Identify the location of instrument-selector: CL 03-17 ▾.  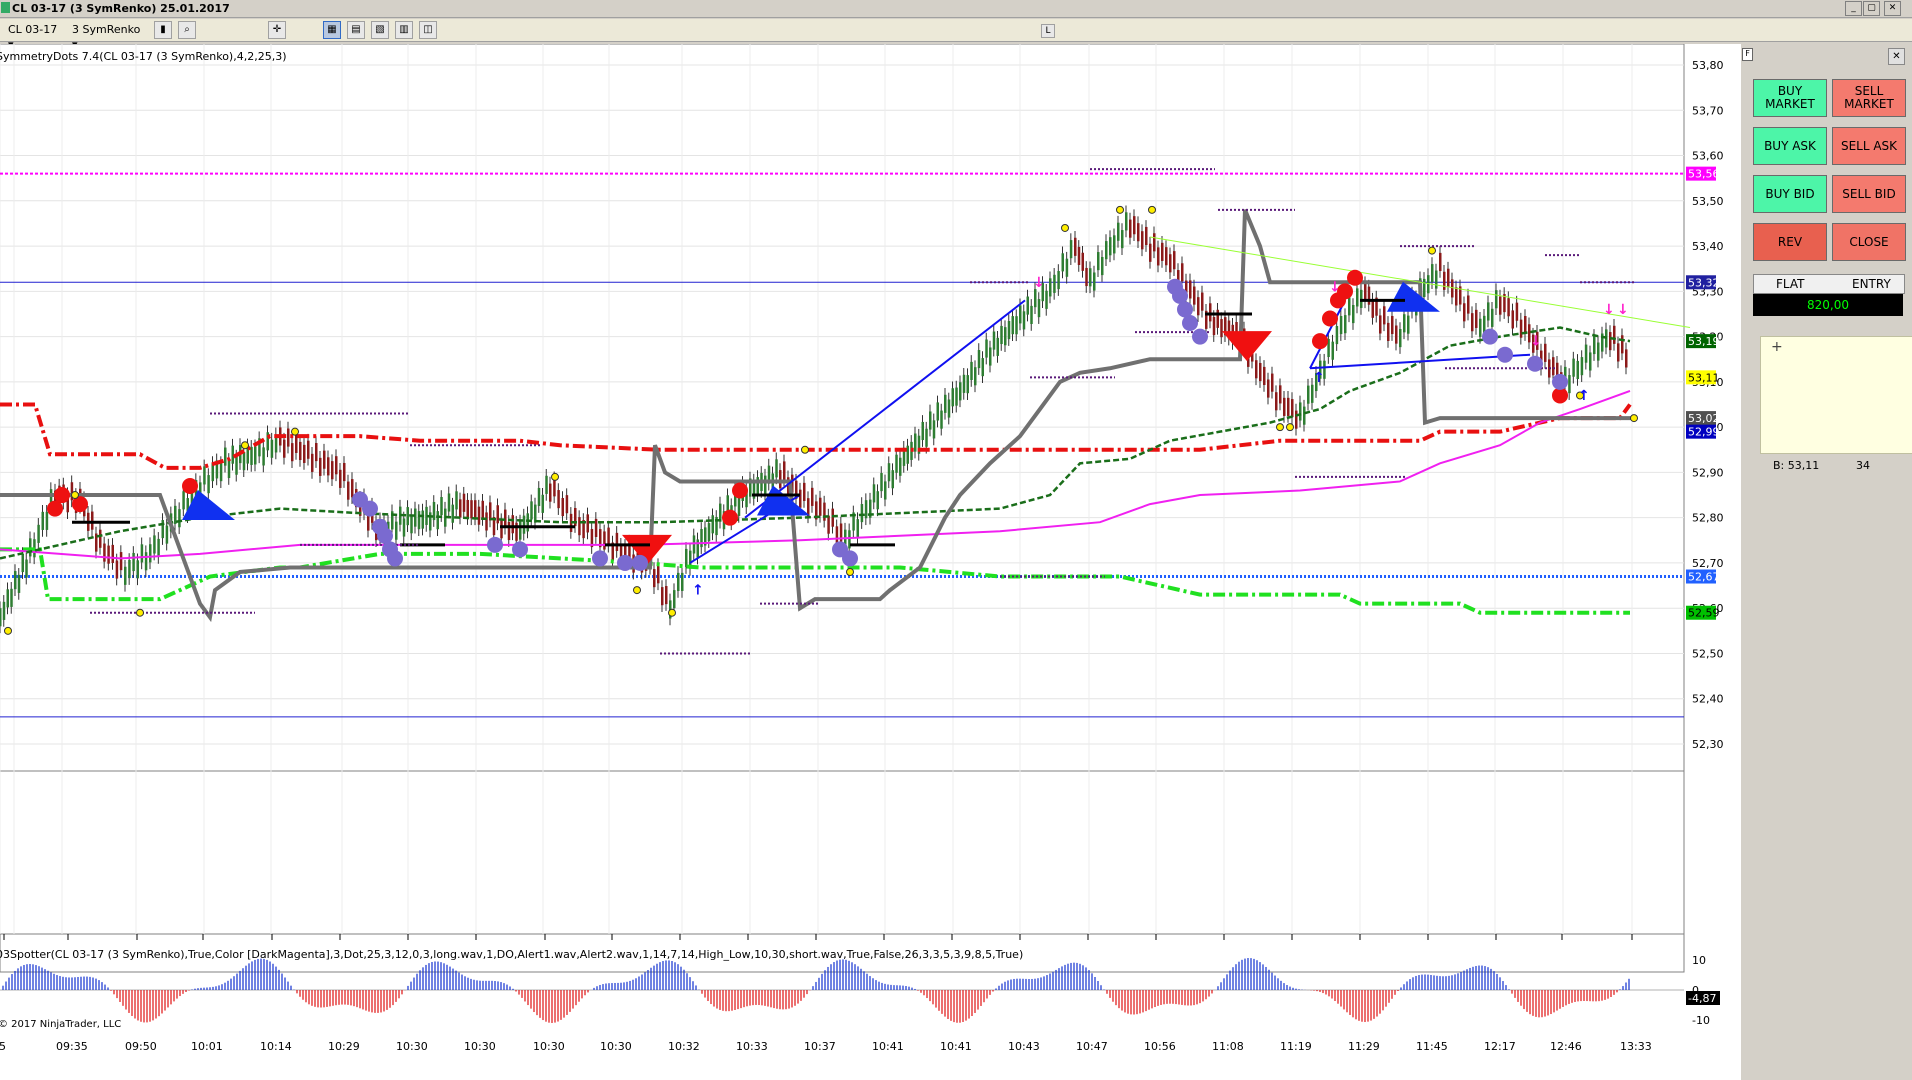
(36, 36).